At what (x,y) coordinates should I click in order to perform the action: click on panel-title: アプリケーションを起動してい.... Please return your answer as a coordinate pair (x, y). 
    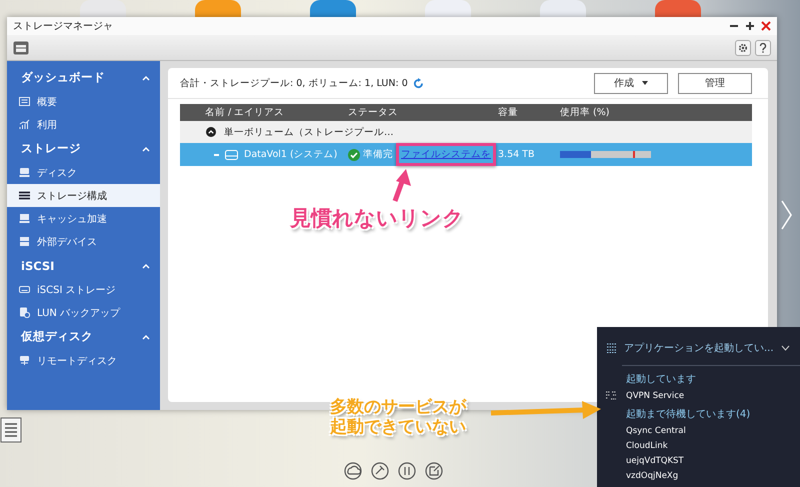
    Looking at the image, I should click on (699, 348).